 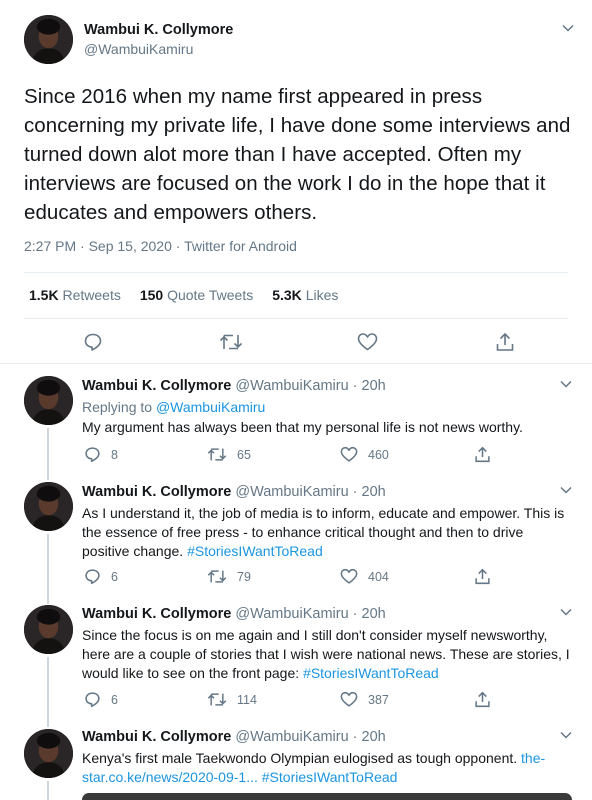 What do you see at coordinates (98, 246) in the screenshot?
I see `tweet-time: 2:27 PM · Sep 15, 2020` at bounding box center [98, 246].